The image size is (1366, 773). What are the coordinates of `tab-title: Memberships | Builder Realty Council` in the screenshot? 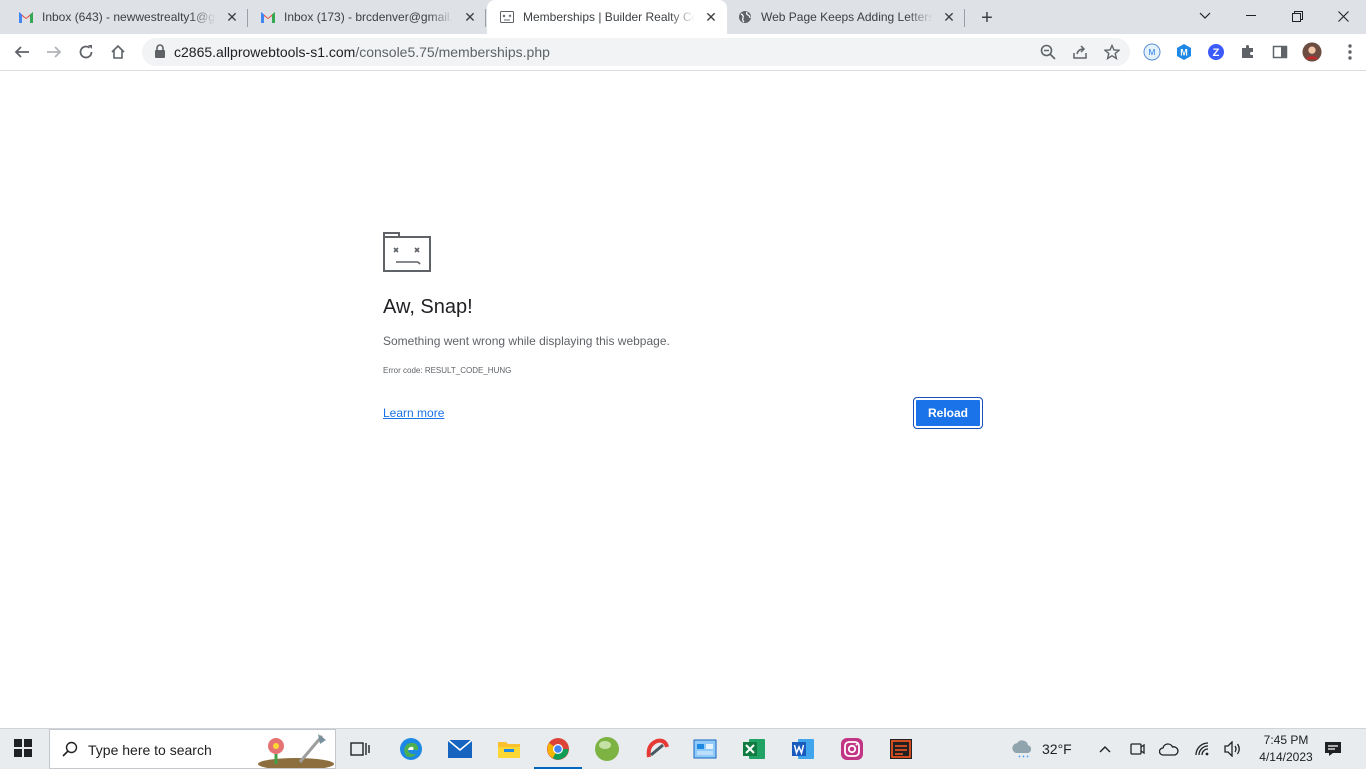 It's located at (609, 17).